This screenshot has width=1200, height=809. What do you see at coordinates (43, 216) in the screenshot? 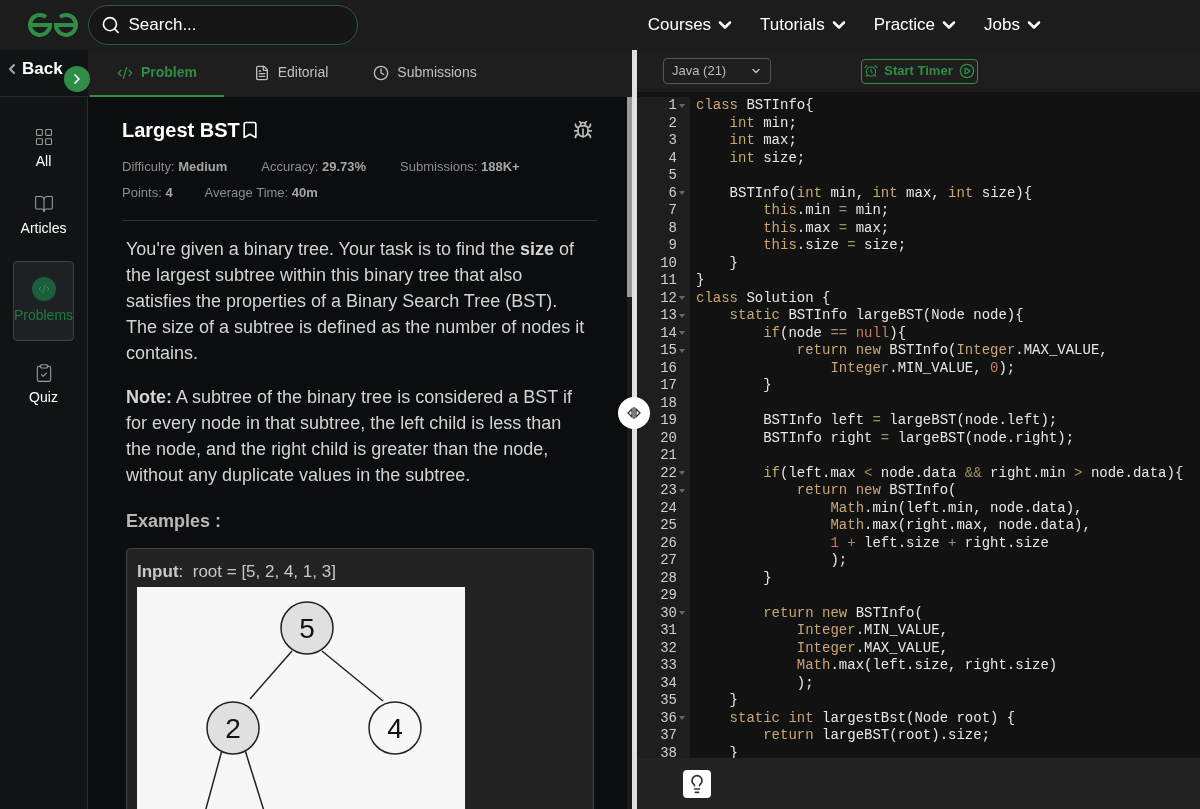
I see `sidebar-item: Articles` at bounding box center [43, 216].